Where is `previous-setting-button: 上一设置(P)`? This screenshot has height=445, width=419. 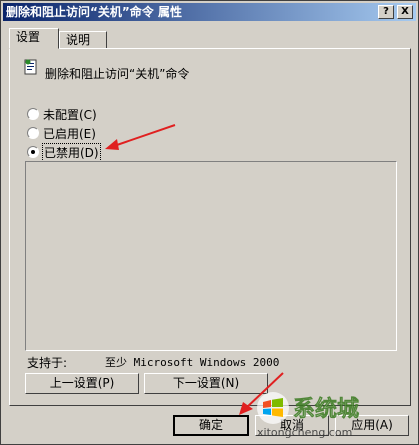 previous-setting-button: 上一设置(P) is located at coordinates (82, 383).